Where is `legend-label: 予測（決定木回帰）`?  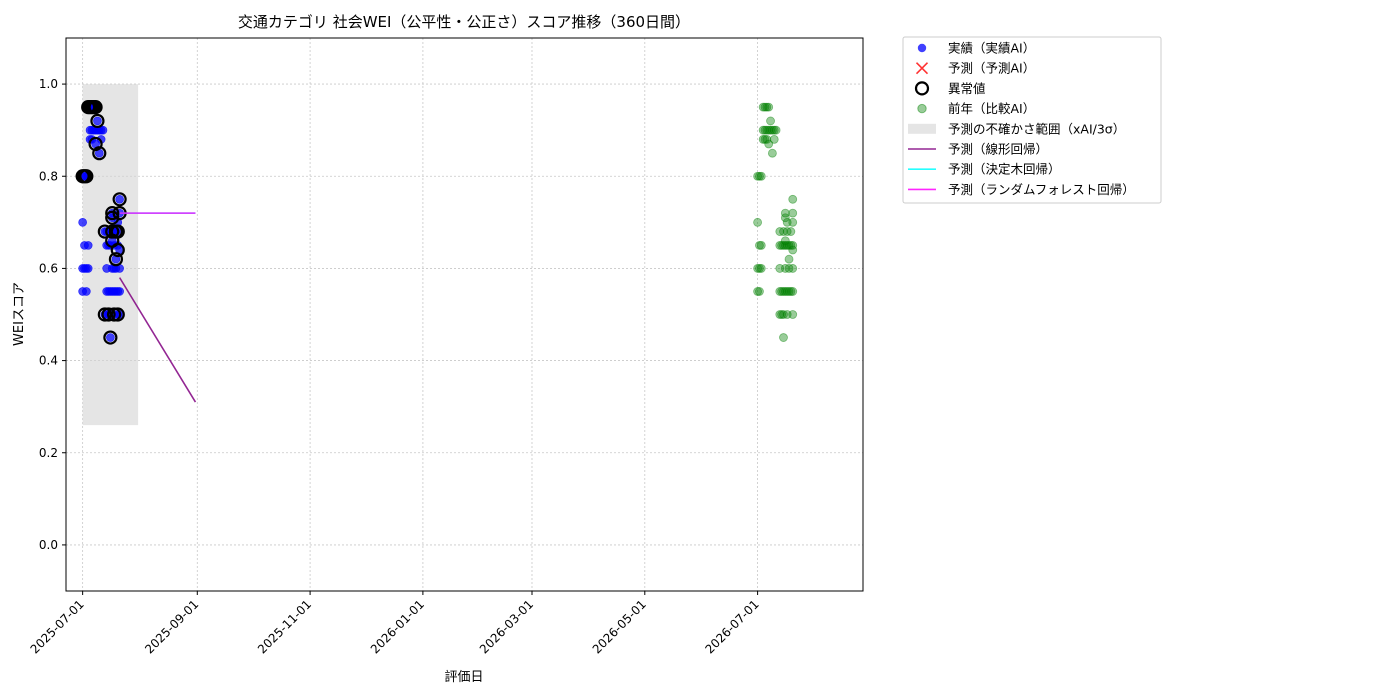
legend-label: 予測（決定木回帰） is located at coordinates (1004, 169).